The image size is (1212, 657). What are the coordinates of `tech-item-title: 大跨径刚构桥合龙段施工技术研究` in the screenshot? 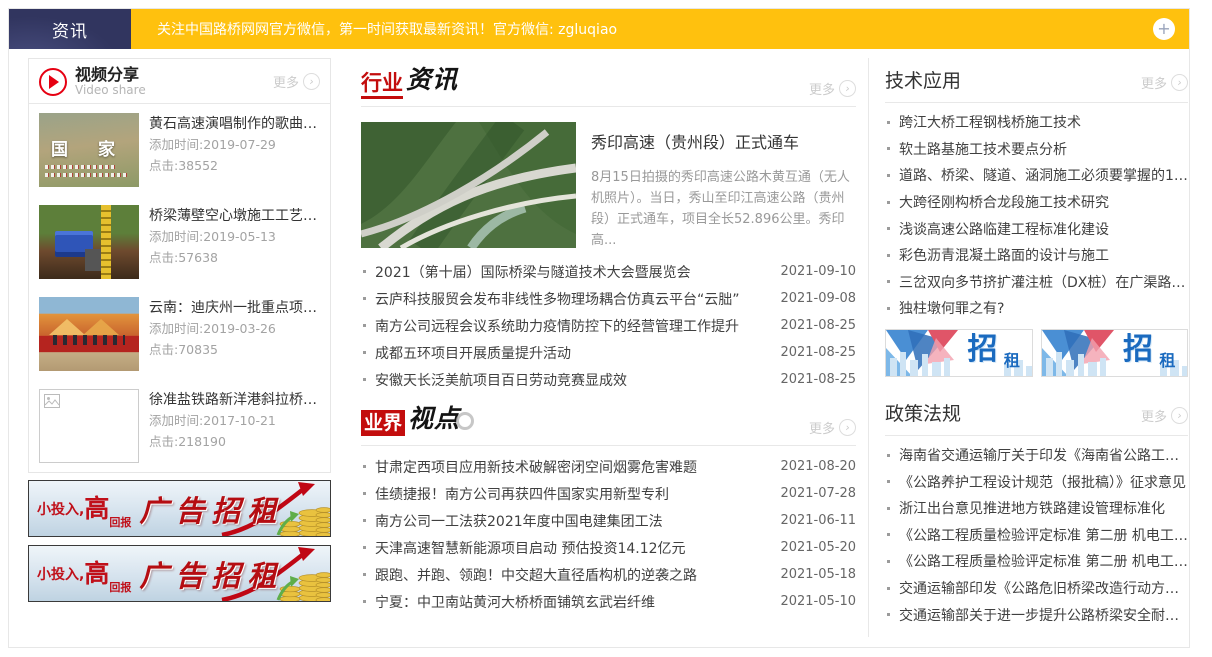 It's located at (1004, 203).